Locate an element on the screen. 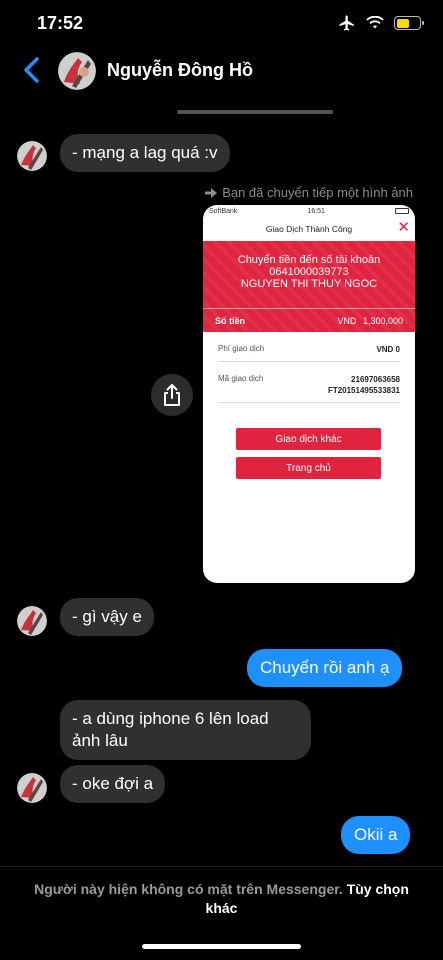 Image resolution: width=443 pixels, height=960 pixels. fee-label: Phí giao dịch is located at coordinates (241, 348).